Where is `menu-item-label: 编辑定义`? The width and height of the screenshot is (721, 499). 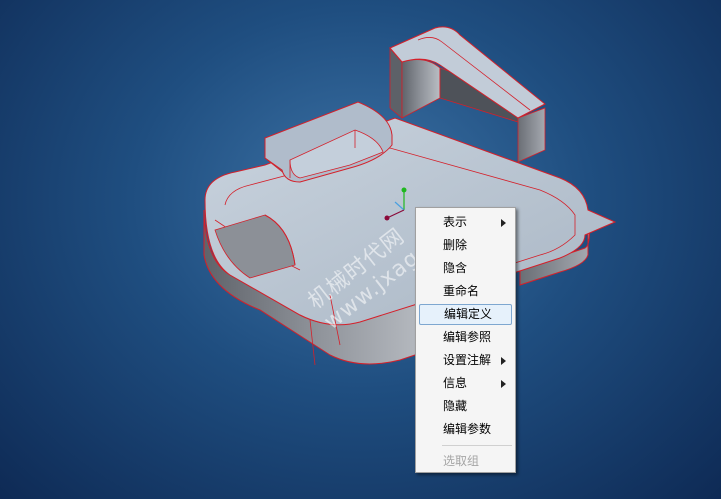
menu-item-label: 编辑定义 is located at coordinates (468, 314).